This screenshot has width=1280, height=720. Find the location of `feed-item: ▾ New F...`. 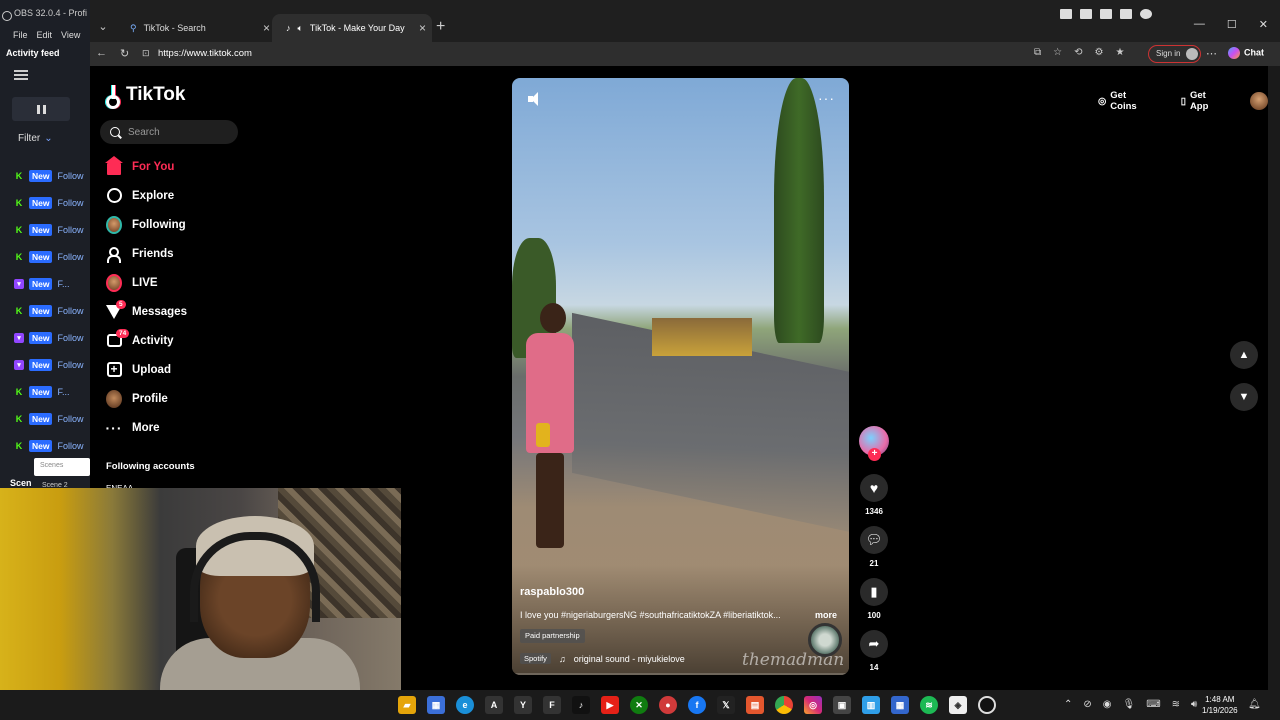

feed-item: ▾ New F... is located at coordinates (45, 283).